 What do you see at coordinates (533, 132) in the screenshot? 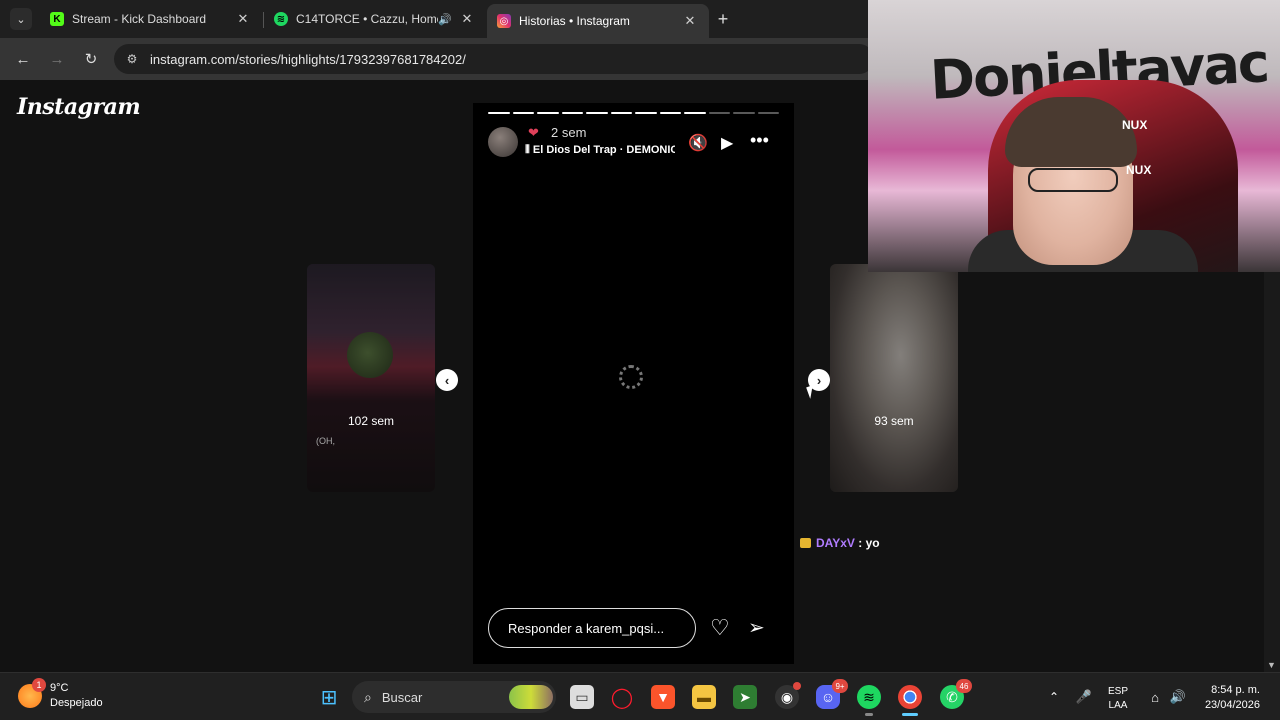
I see `heart-emoji-icon: ❤` at bounding box center [533, 132].